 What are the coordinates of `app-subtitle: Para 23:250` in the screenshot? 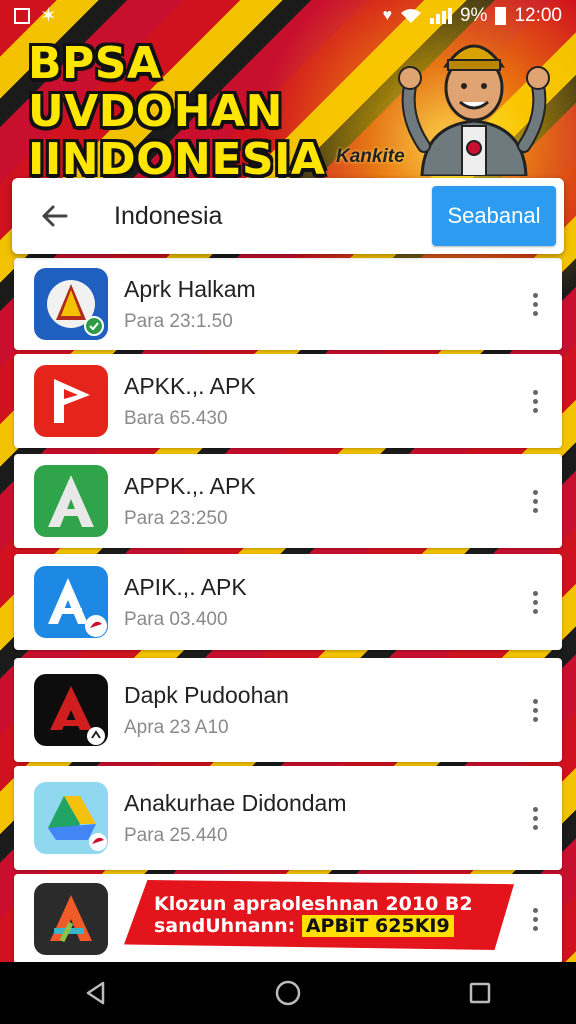 It's located at (176, 518).